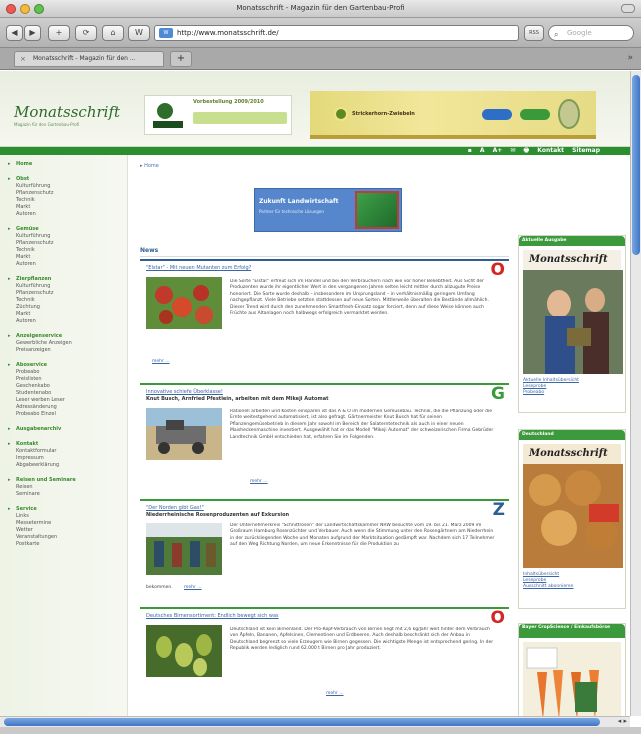  I want to click on nav-item-link: Veranstaltungen, so click(71, 537).